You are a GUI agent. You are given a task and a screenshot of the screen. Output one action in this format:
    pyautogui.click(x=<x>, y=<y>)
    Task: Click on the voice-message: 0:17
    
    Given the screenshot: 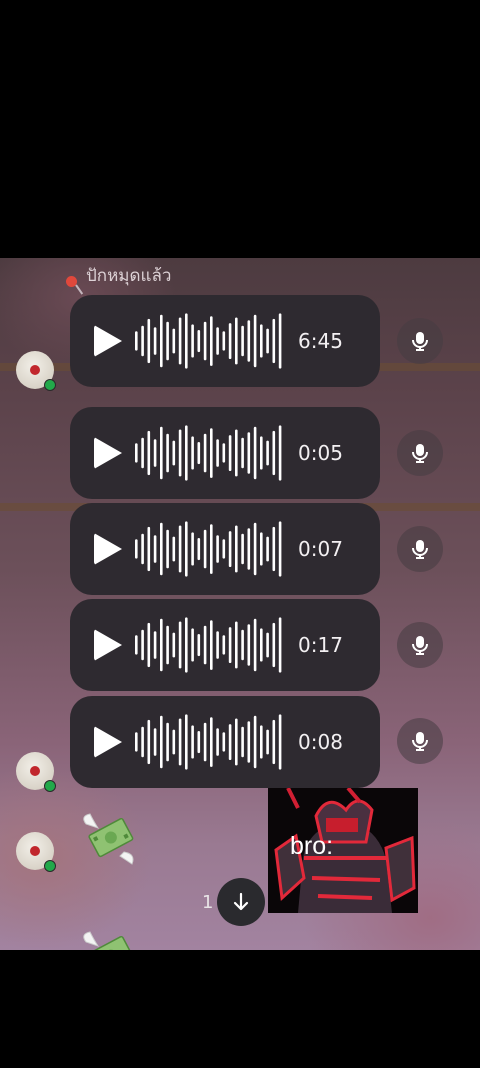 What is the action you would take?
    pyautogui.click(x=225, y=645)
    